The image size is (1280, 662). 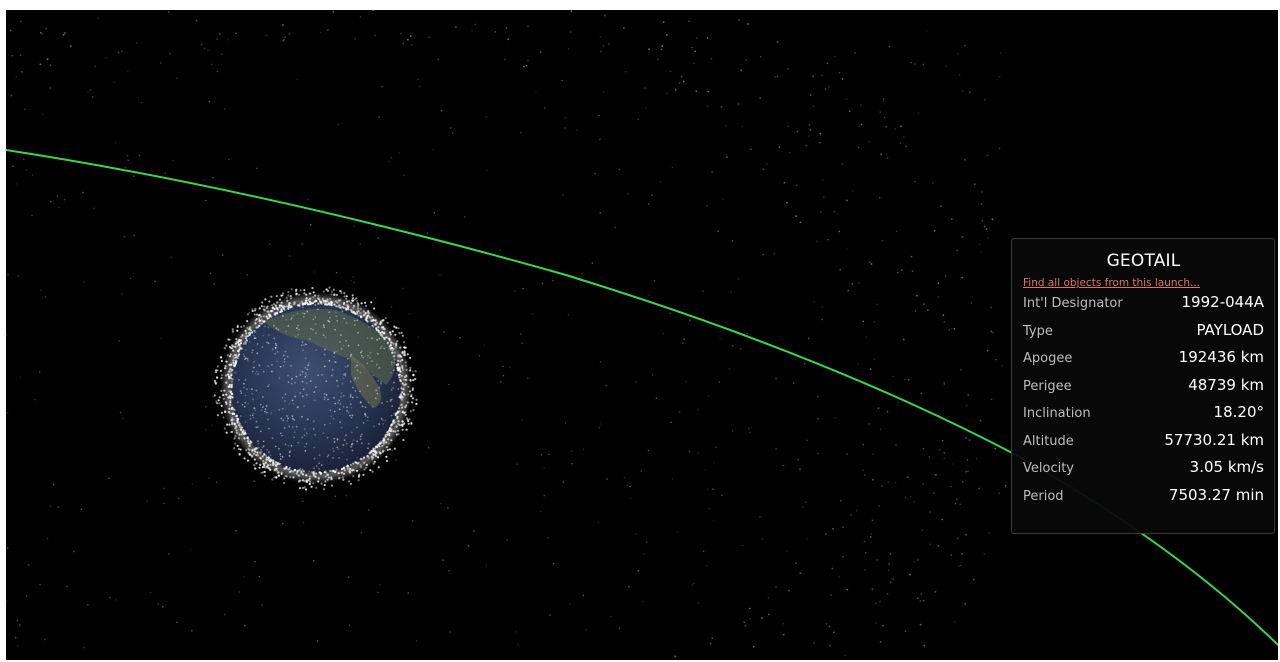 I want to click on detail-value: 48739 km, so click(x=1226, y=384).